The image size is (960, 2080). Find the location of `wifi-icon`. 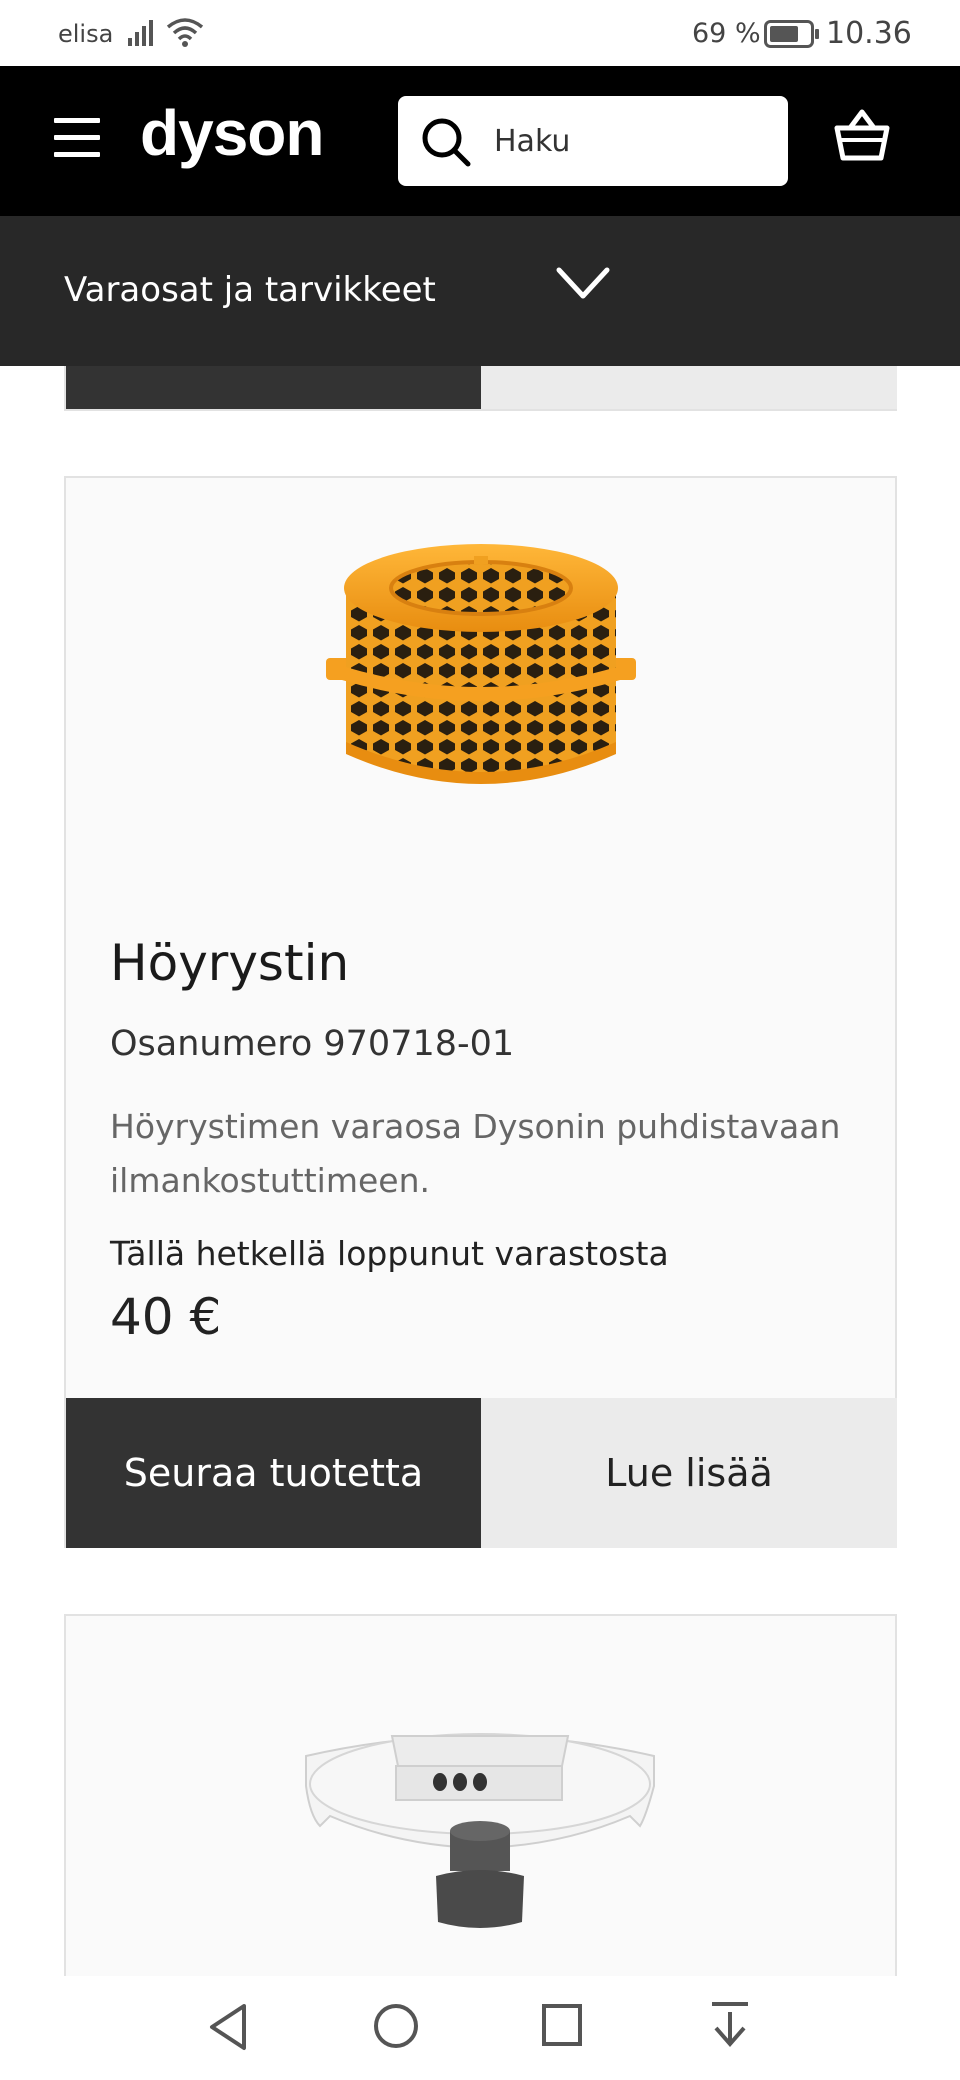

wifi-icon is located at coordinates (185, 34).